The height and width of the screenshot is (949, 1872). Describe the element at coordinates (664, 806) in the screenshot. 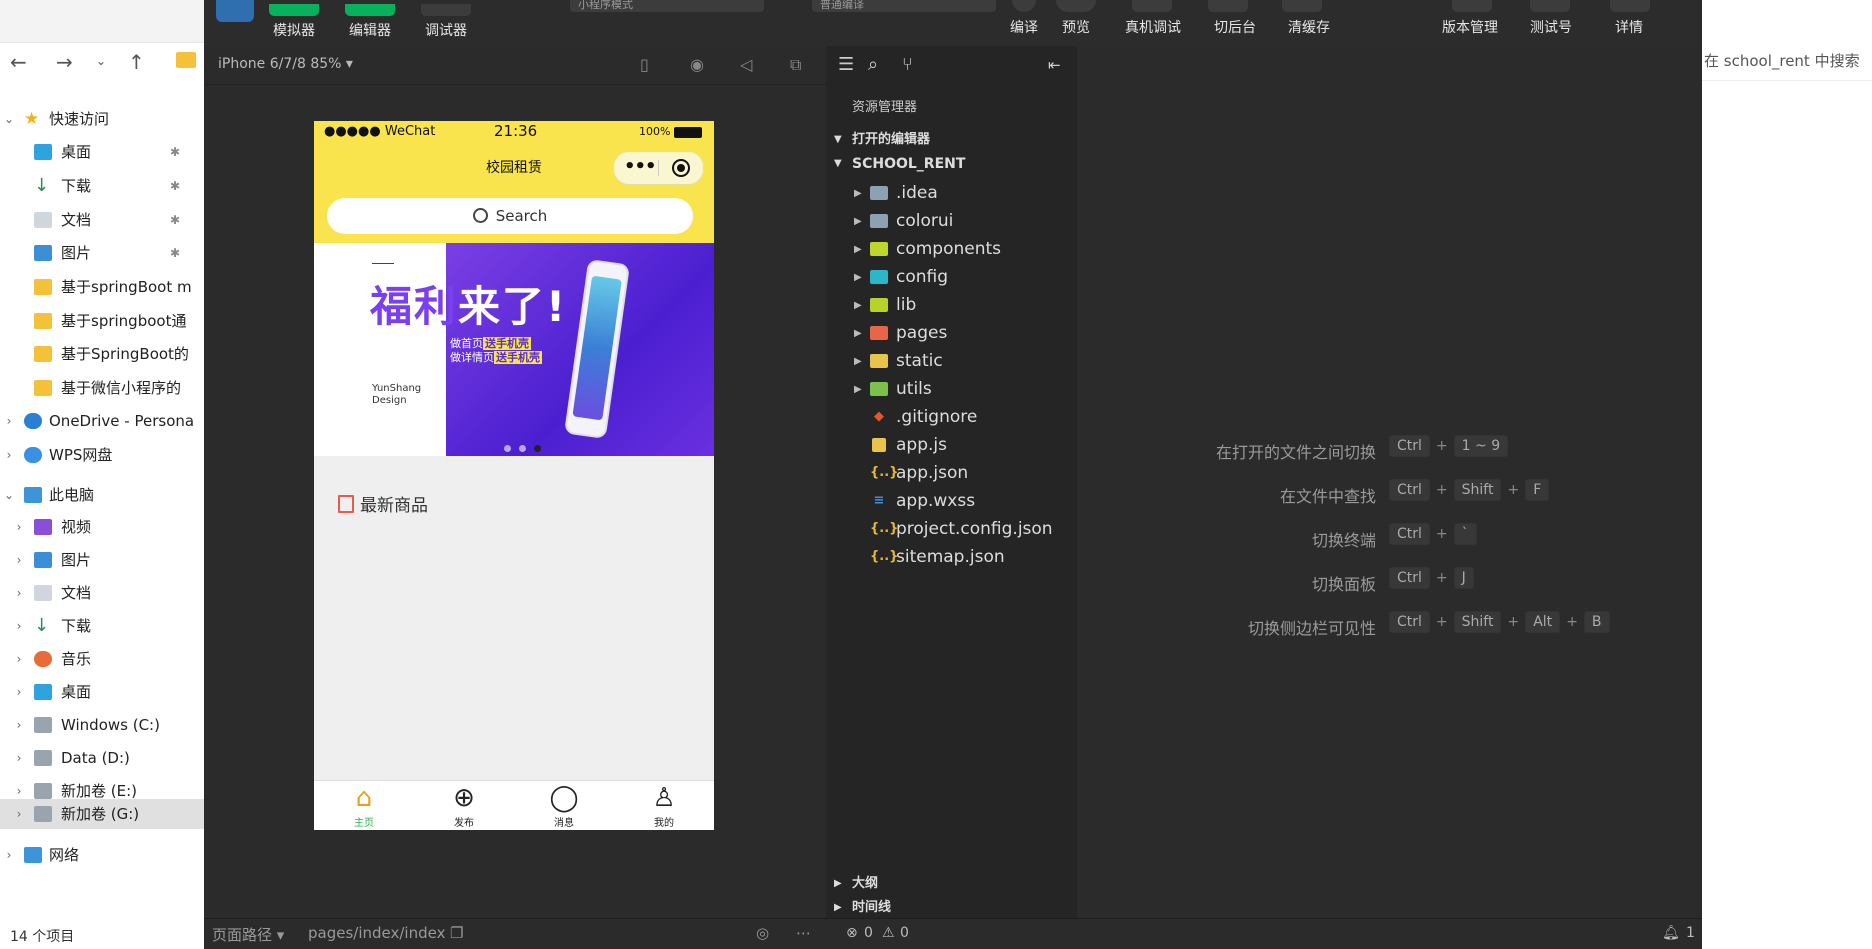

I see `tab-profile: ♙ 我的` at that location.